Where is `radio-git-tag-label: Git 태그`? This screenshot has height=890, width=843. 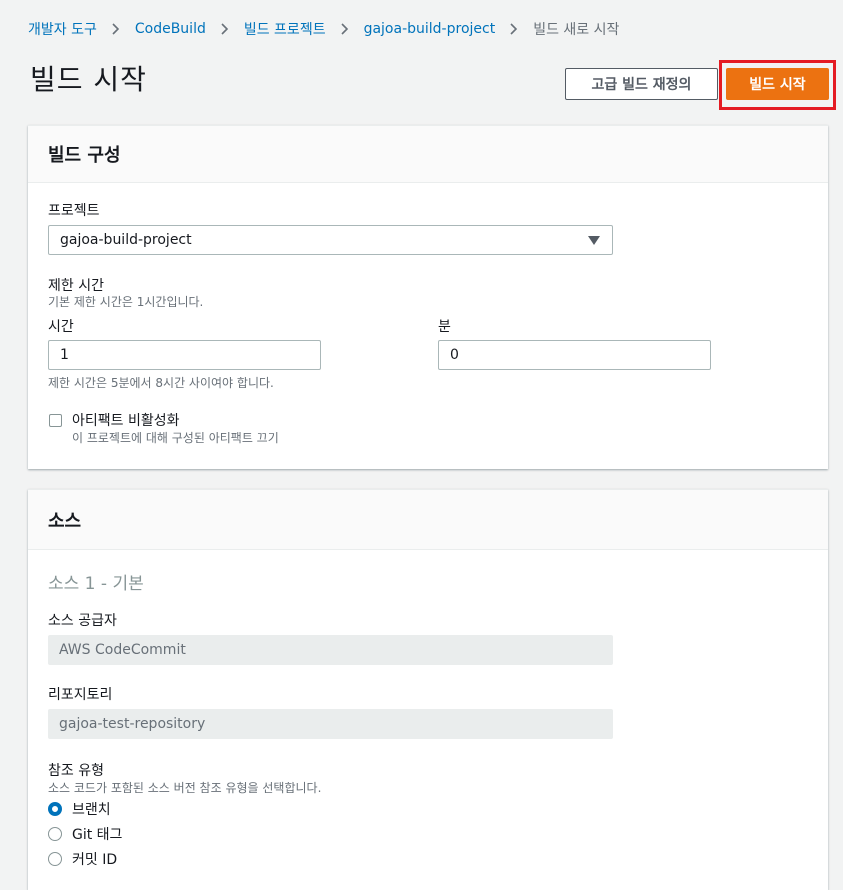 radio-git-tag-label: Git 태그 is located at coordinates (97, 834).